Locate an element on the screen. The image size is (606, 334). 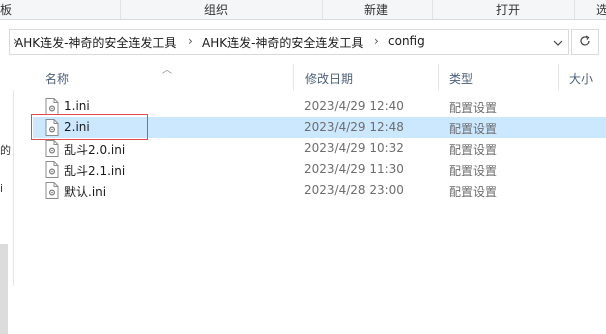
file-row-selected: 2.ini 2023/4/29 12:48 配置设置 is located at coordinates (319, 127).